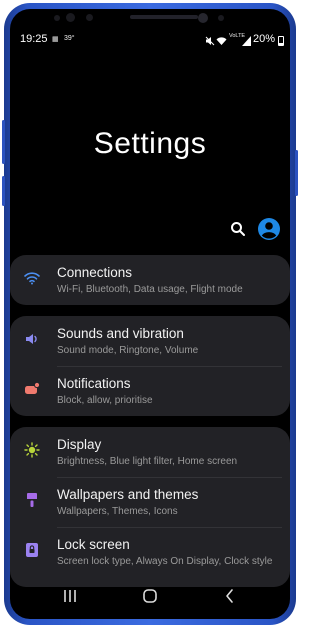  I want to click on status-bar: 19:25 ▦ 39° VoLTE 20%, so click(150, 41).